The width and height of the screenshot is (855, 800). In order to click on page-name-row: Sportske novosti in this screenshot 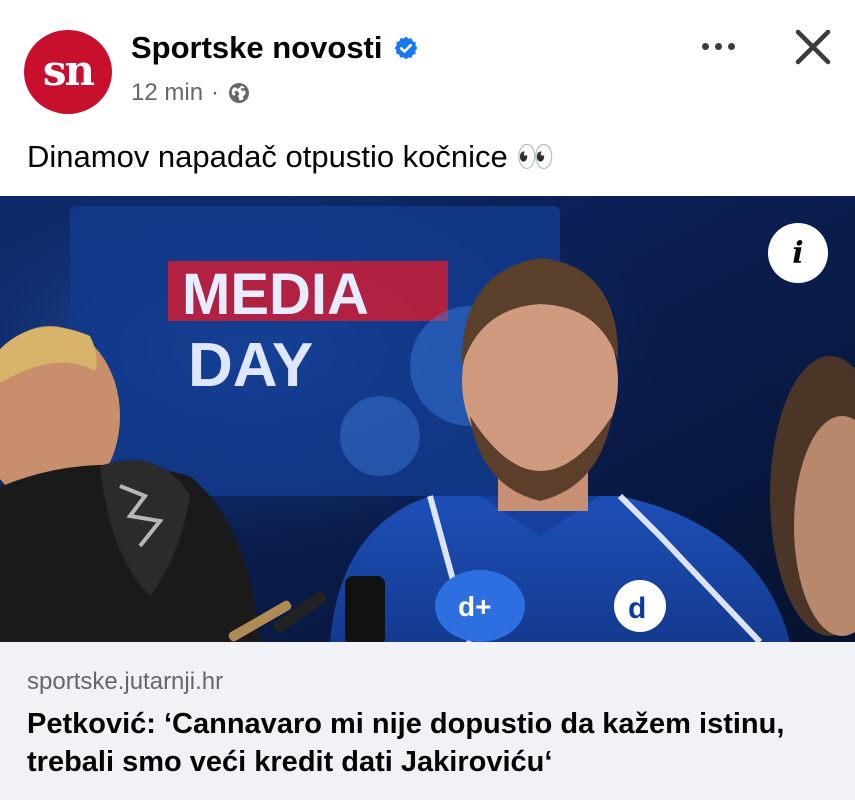, I will do `click(275, 48)`.